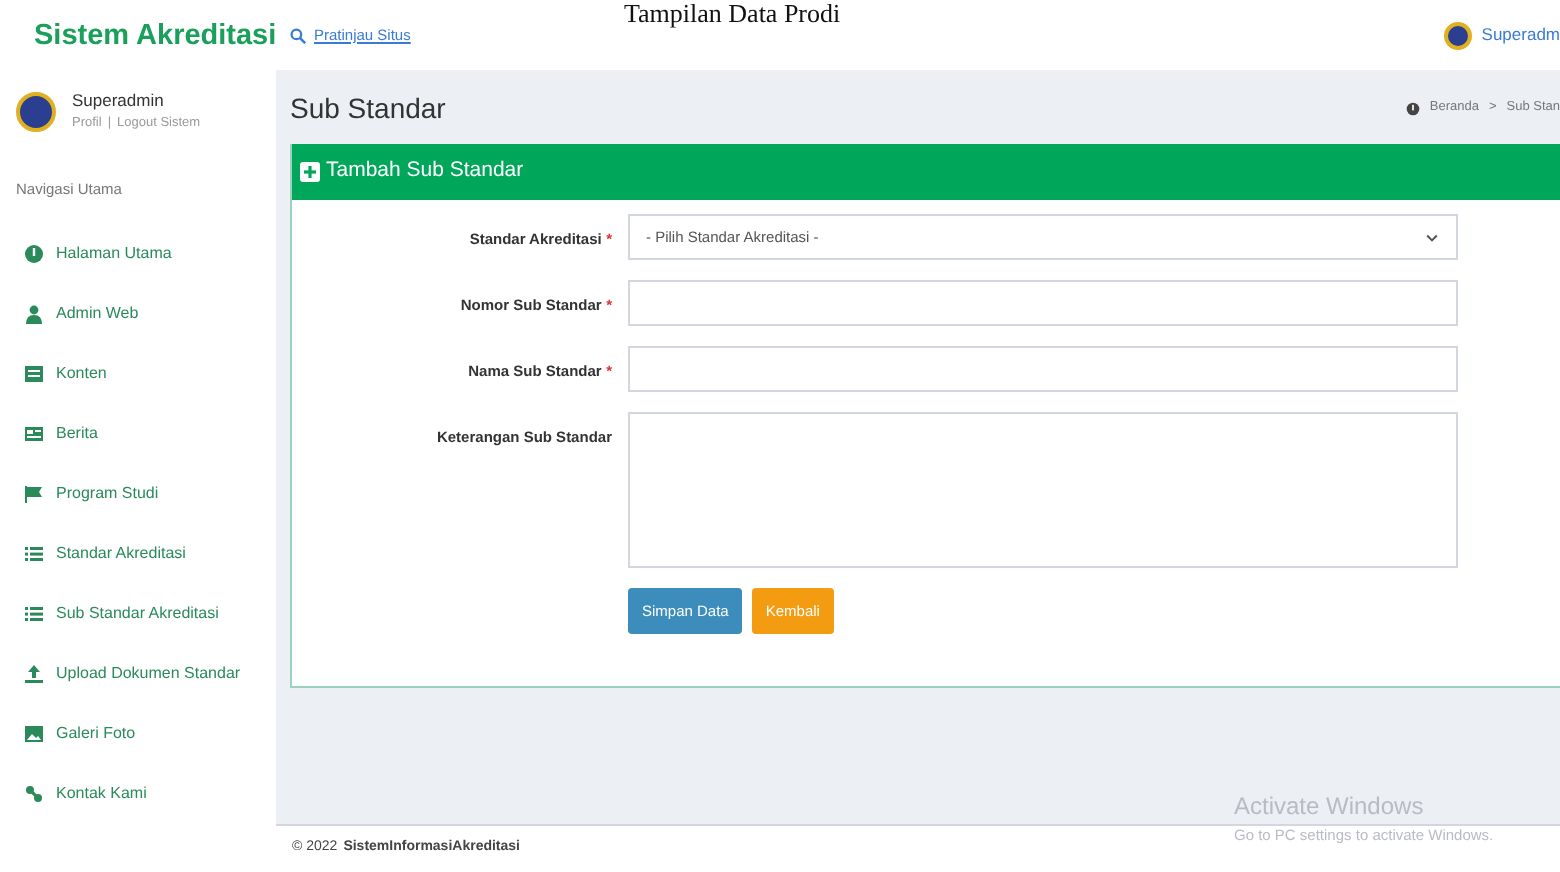  What do you see at coordinates (34, 674) in the screenshot?
I see `upload-icon` at bounding box center [34, 674].